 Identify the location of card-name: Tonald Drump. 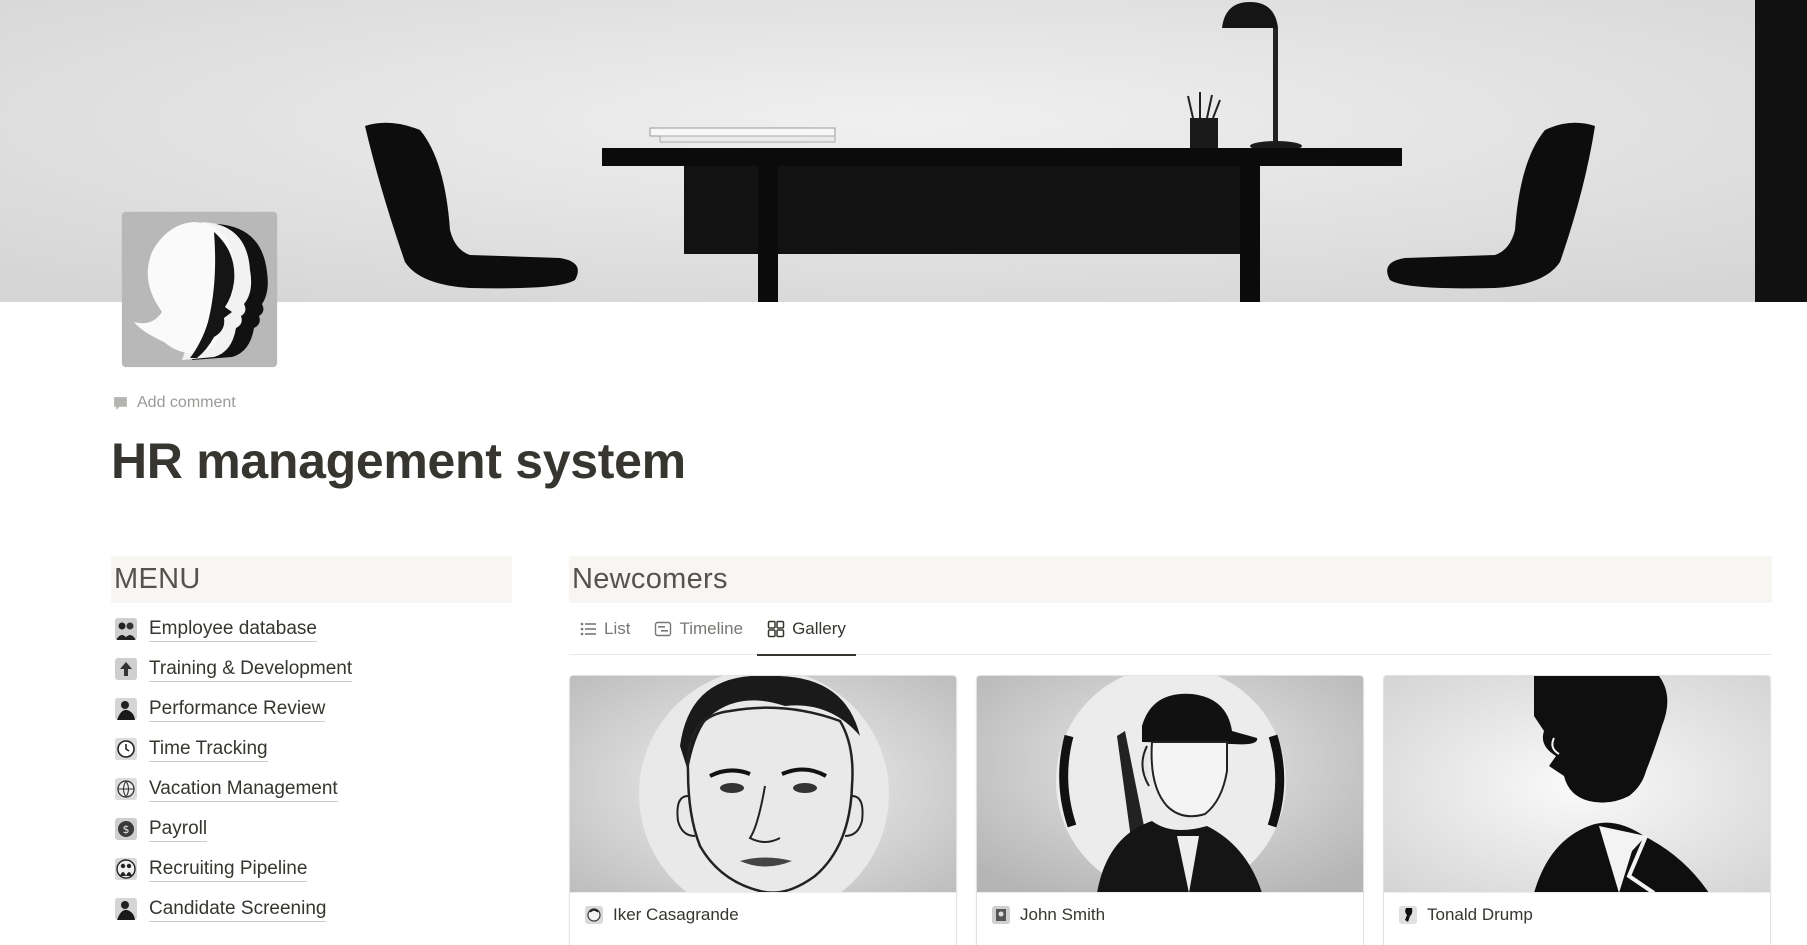
(1480, 914).